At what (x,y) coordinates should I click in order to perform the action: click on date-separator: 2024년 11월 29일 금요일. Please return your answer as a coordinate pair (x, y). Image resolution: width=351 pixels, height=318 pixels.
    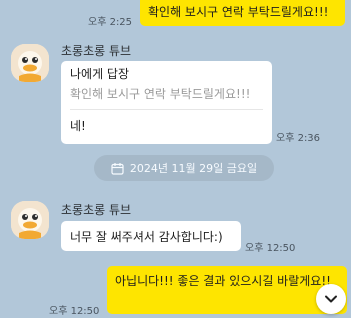
    Looking at the image, I should click on (184, 168).